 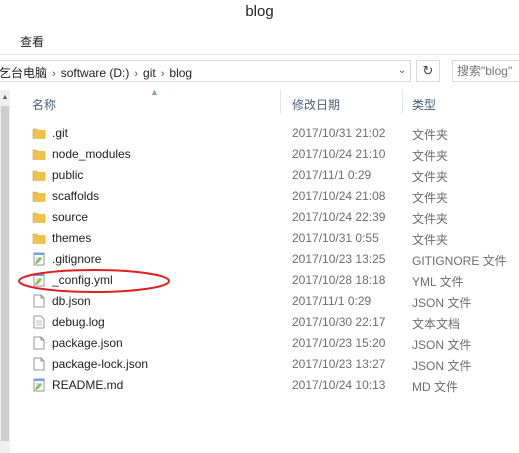 What do you see at coordinates (339, 154) in the screenshot?
I see `file-date: 2017/10/24 21:10` at bounding box center [339, 154].